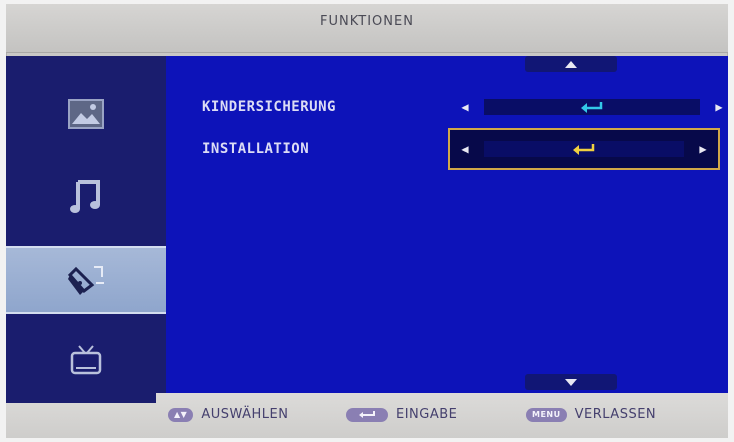 The image size is (734, 442). Describe the element at coordinates (81, 398) in the screenshot. I see `sidebar-notch` at that location.